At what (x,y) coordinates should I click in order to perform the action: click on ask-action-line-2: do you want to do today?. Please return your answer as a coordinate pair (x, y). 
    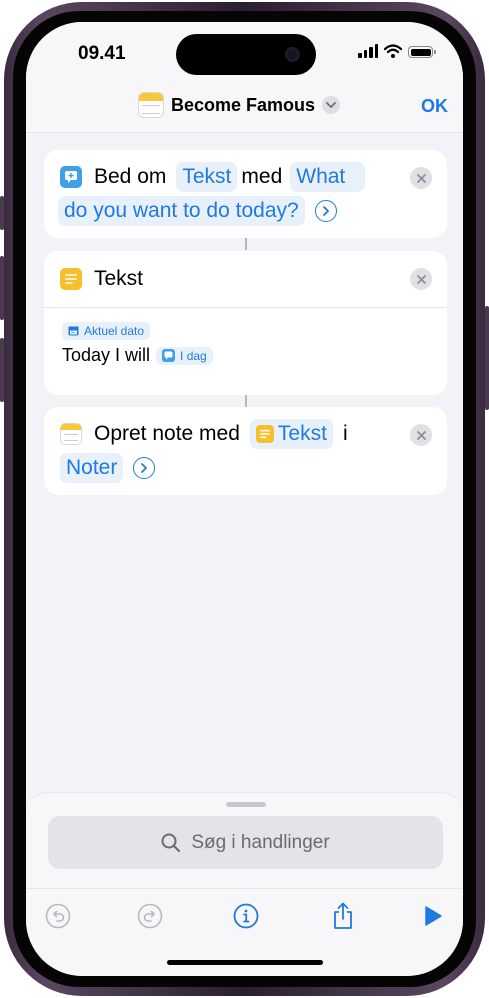
    Looking at the image, I should click on (195, 211).